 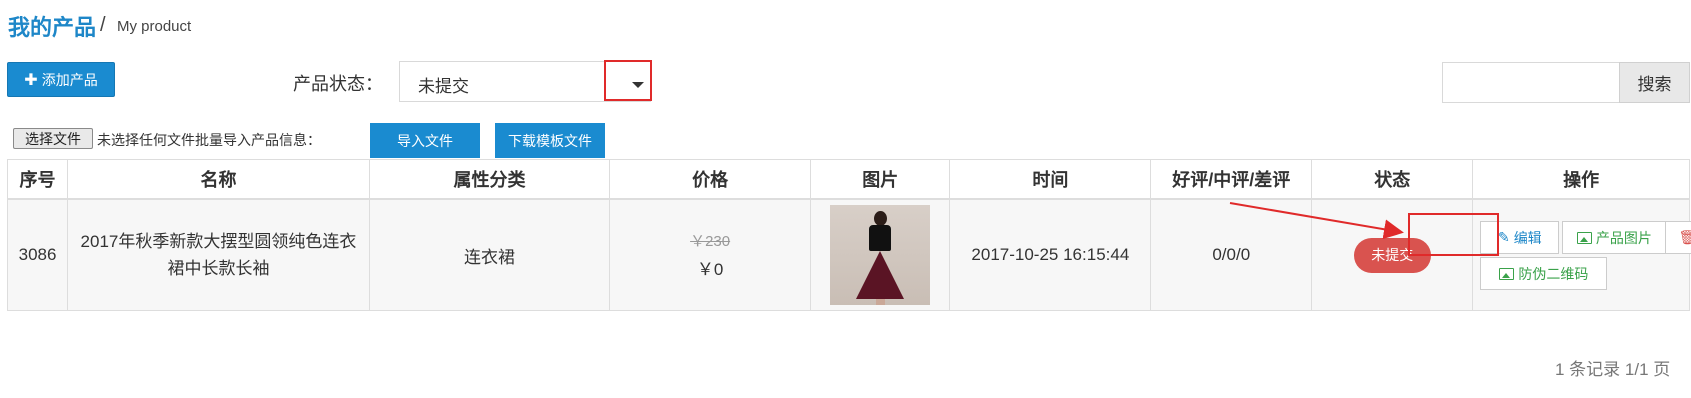 I want to click on dropdown-highlight-box, so click(x=628, y=80).